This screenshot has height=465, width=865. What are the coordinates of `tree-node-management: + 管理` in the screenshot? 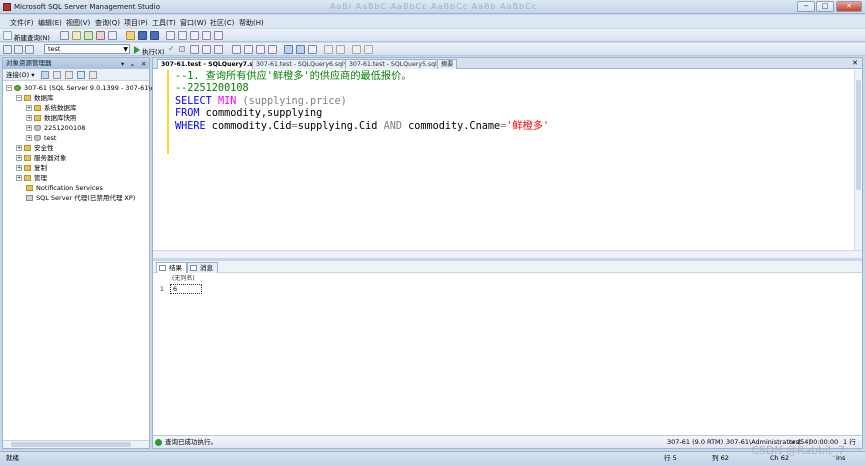 It's located at (31, 178).